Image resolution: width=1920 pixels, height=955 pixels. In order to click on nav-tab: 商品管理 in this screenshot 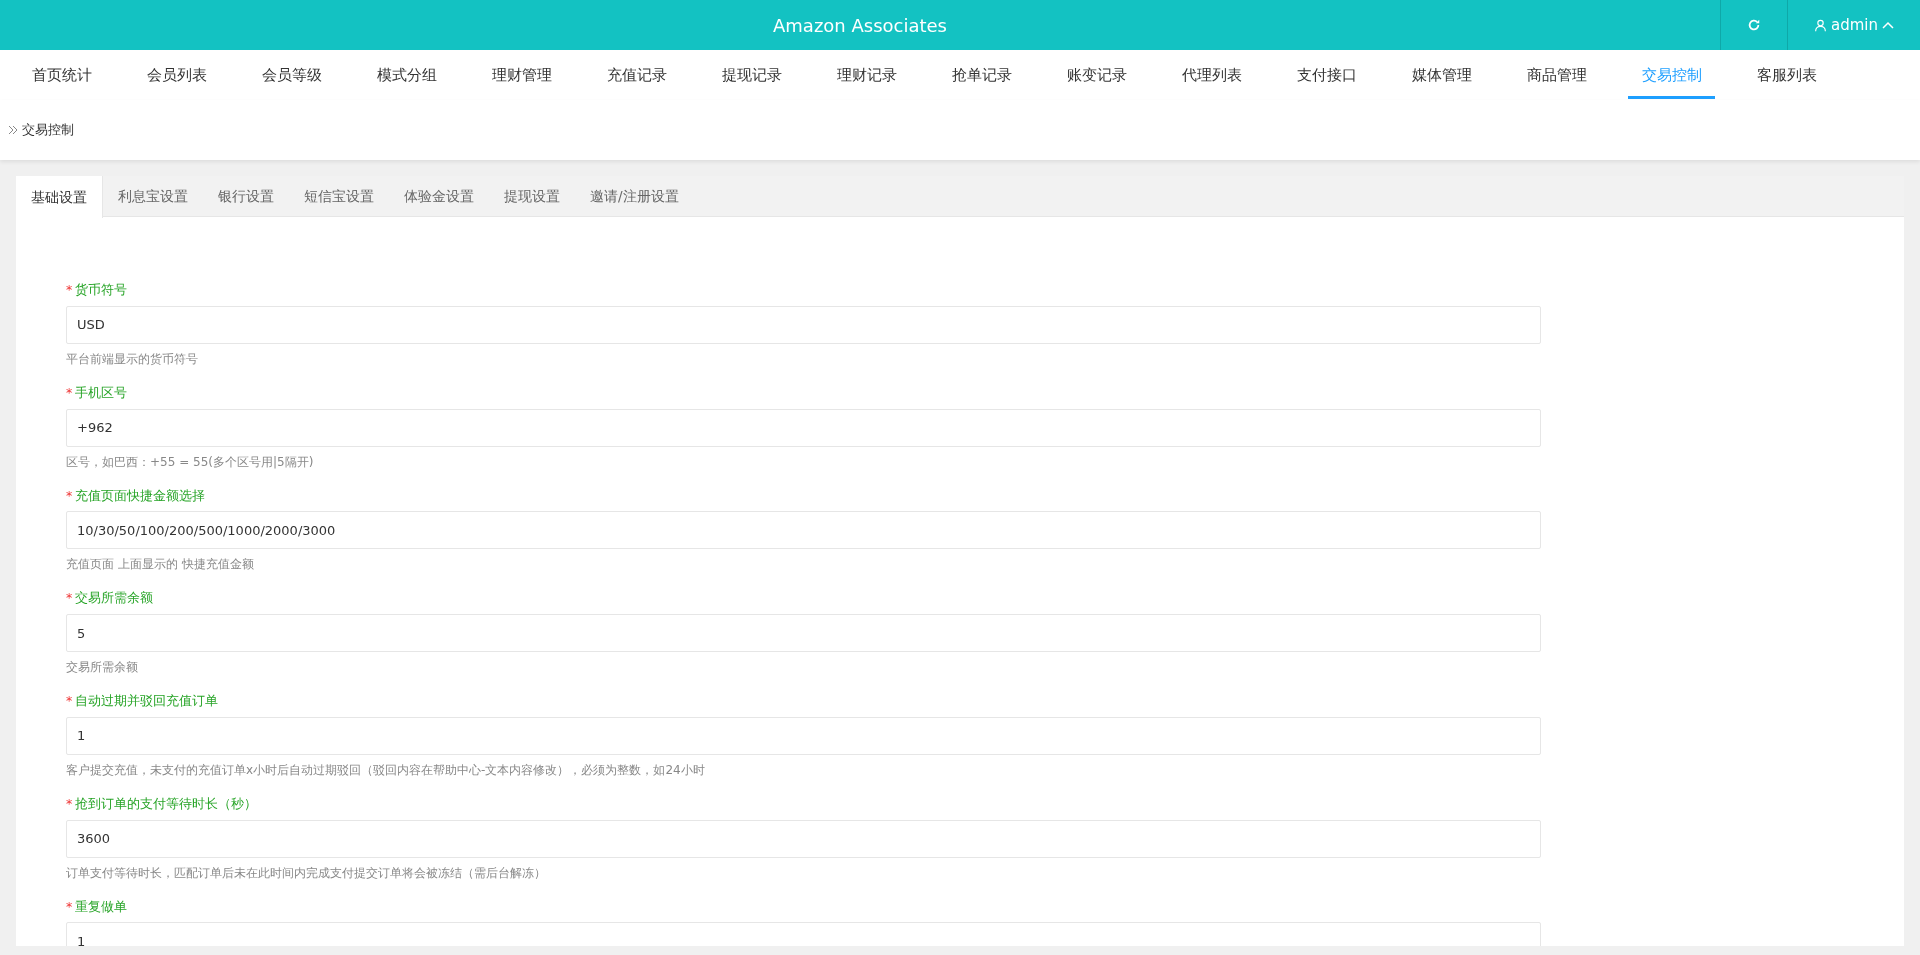, I will do `click(1556, 75)`.